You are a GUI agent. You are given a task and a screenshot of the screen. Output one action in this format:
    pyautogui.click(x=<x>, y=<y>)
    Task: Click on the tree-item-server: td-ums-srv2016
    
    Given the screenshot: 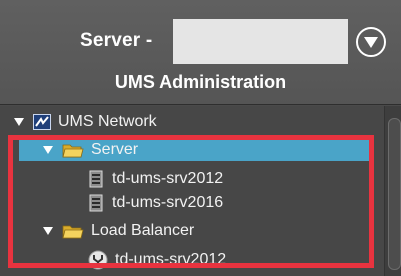 What is the action you would take?
    pyautogui.click(x=156, y=203)
    